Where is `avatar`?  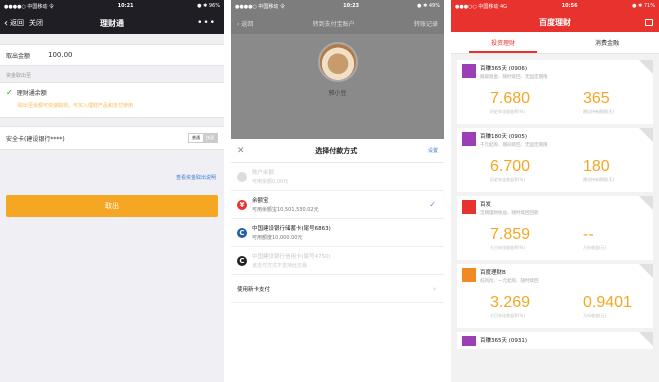
avatar is located at coordinates (337, 62).